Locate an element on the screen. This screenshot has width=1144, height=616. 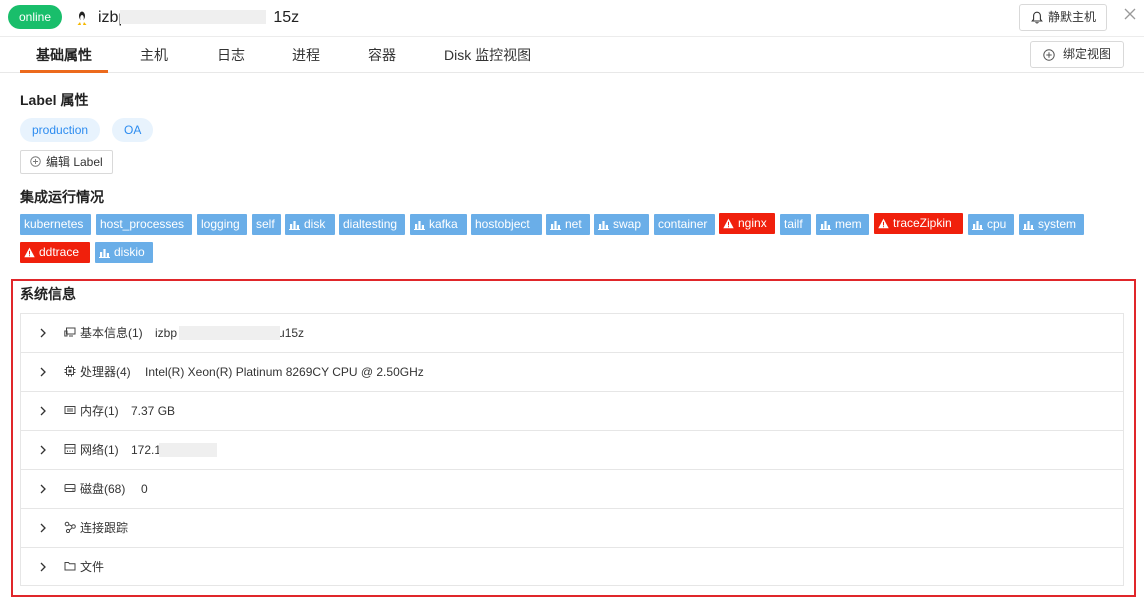
integration-chip-label: traceZipkin is located at coordinates (922, 223).